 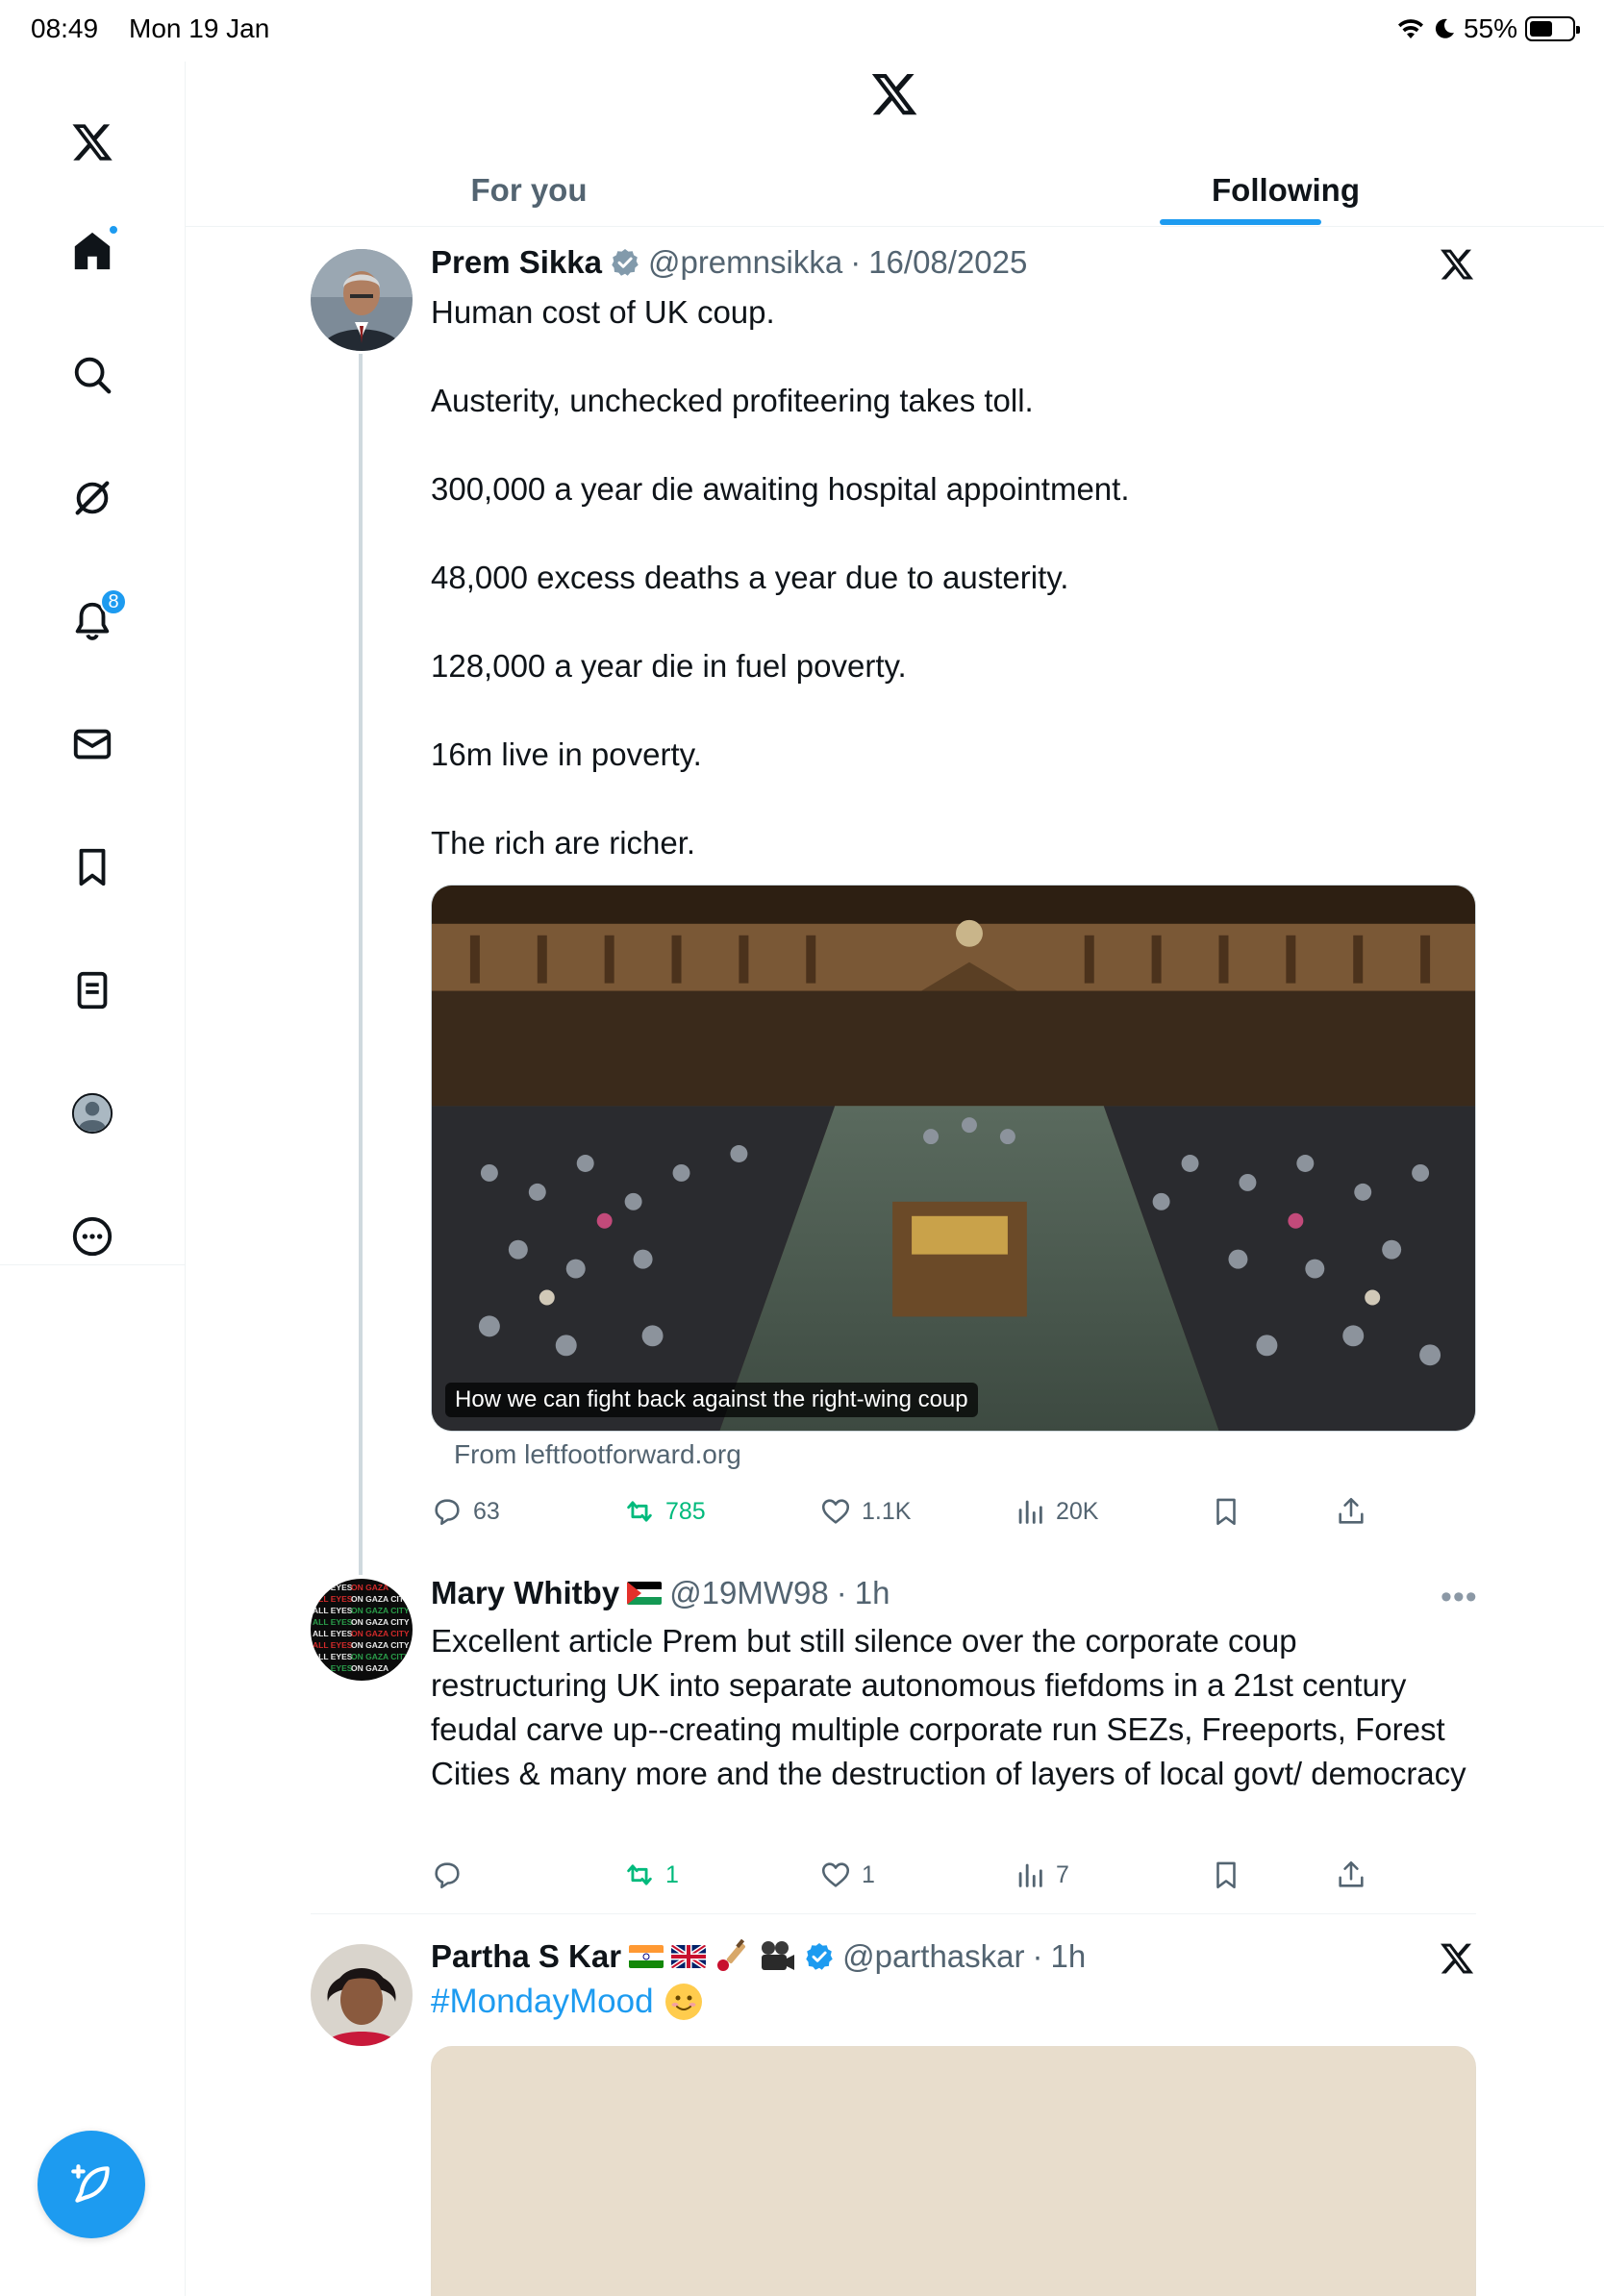 I want to click on author-handle: @19MW98, so click(x=749, y=1593).